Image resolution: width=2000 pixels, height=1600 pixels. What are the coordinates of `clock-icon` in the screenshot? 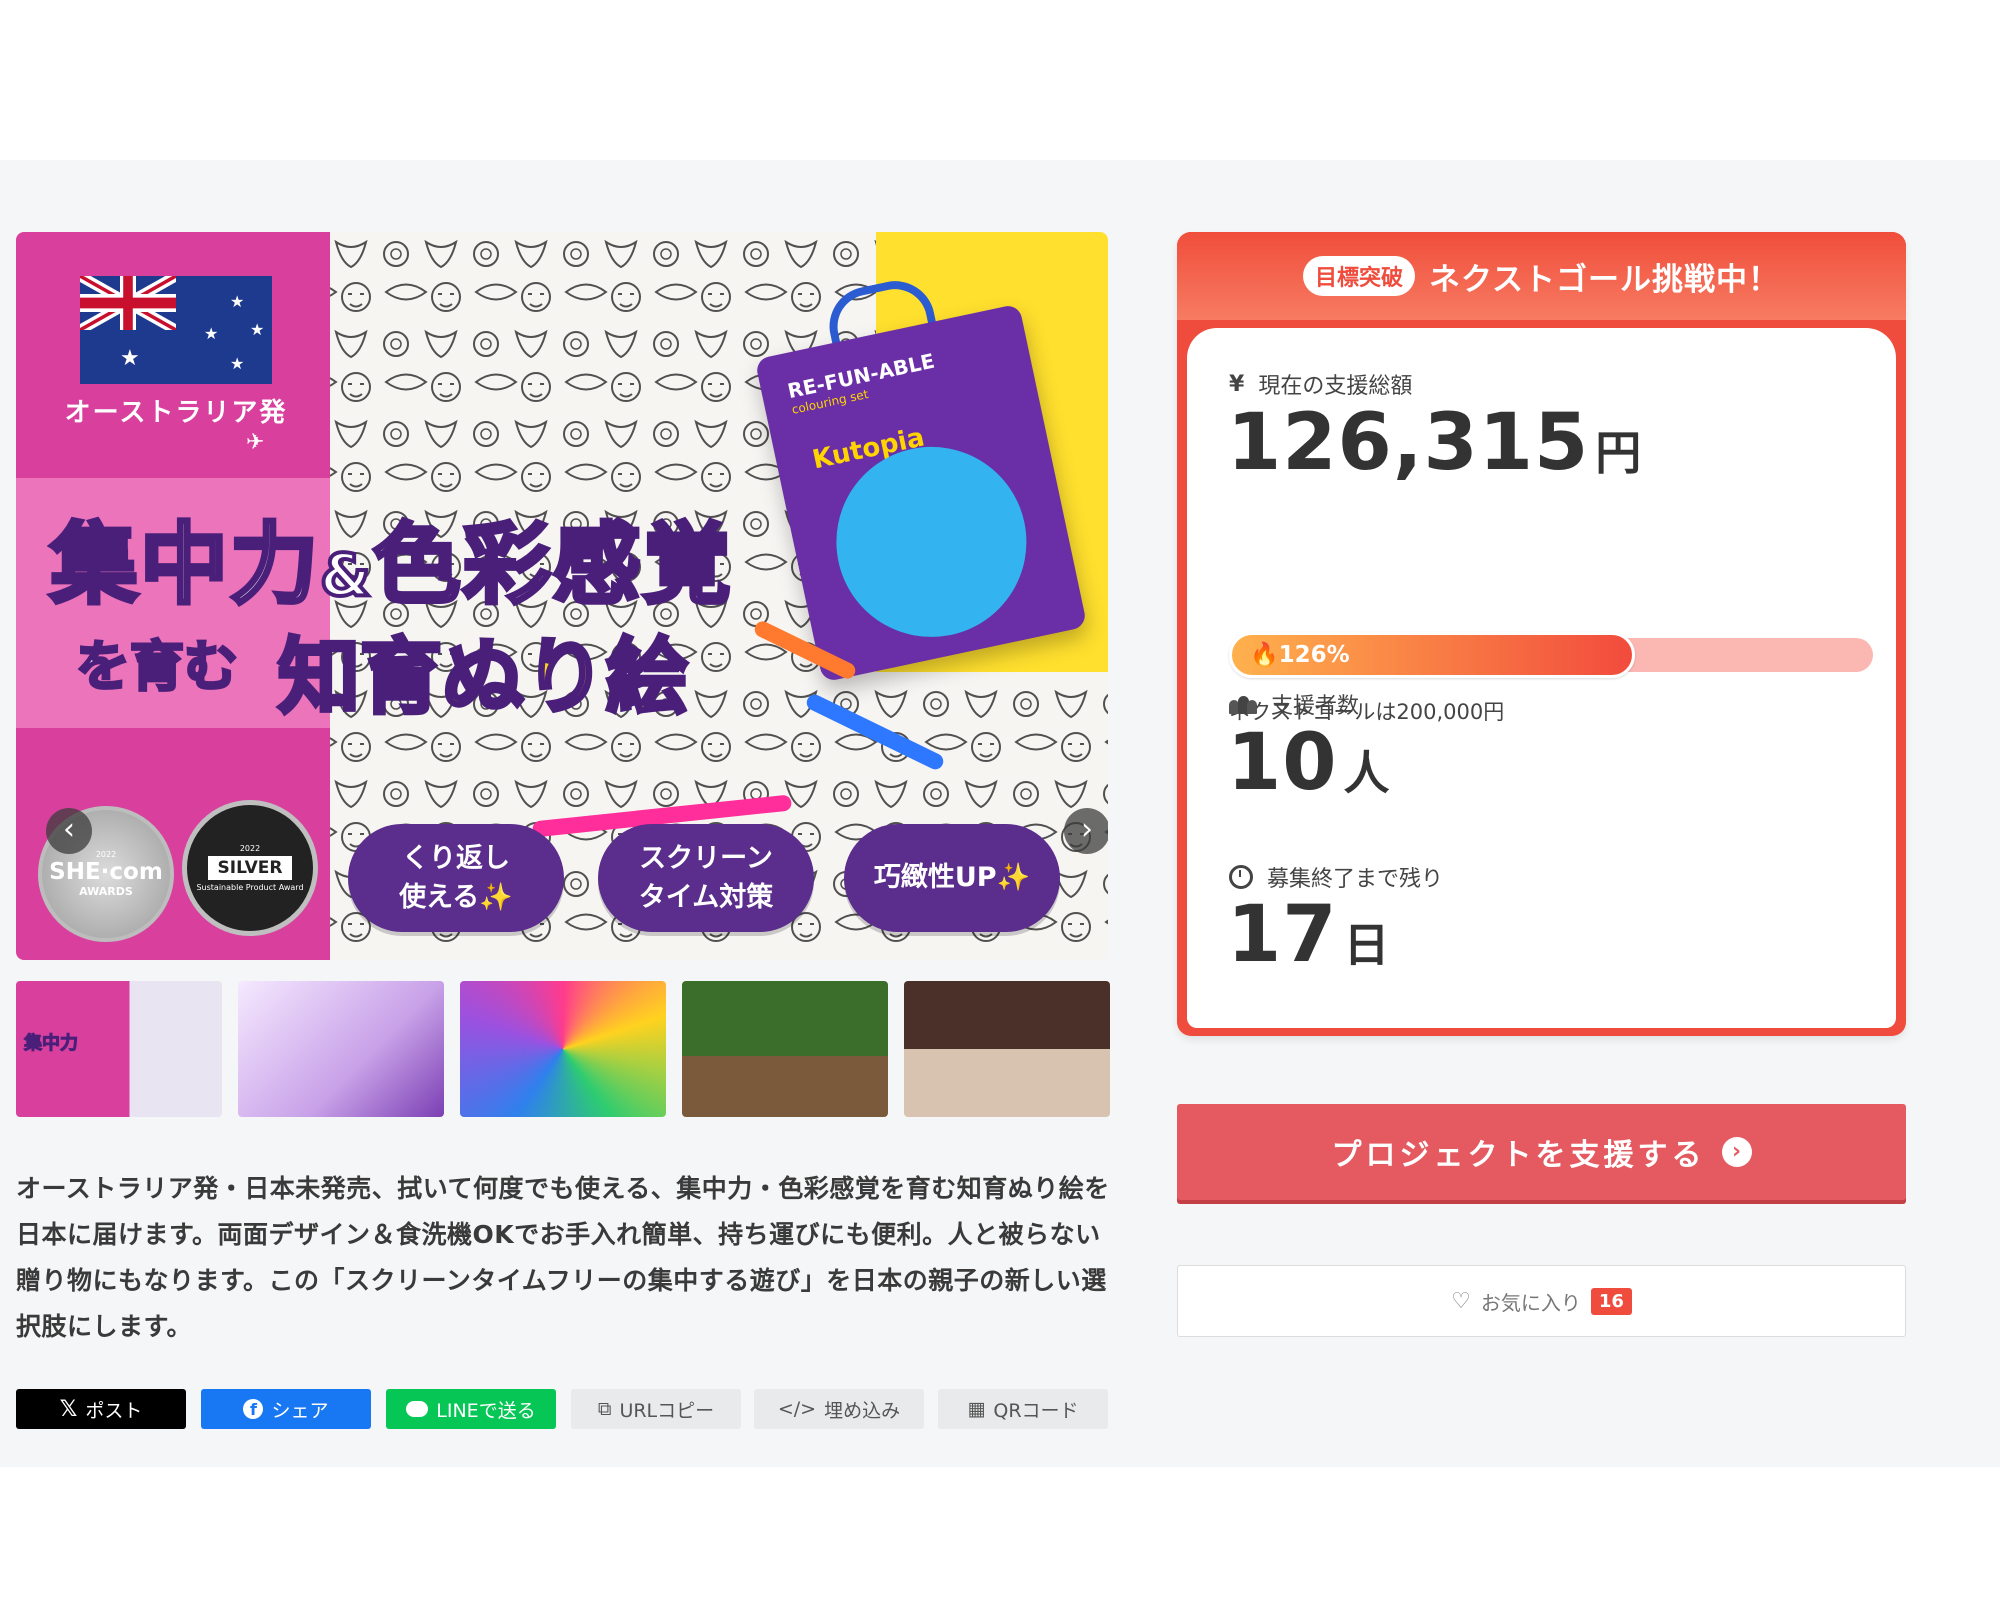 It's located at (1241, 877).